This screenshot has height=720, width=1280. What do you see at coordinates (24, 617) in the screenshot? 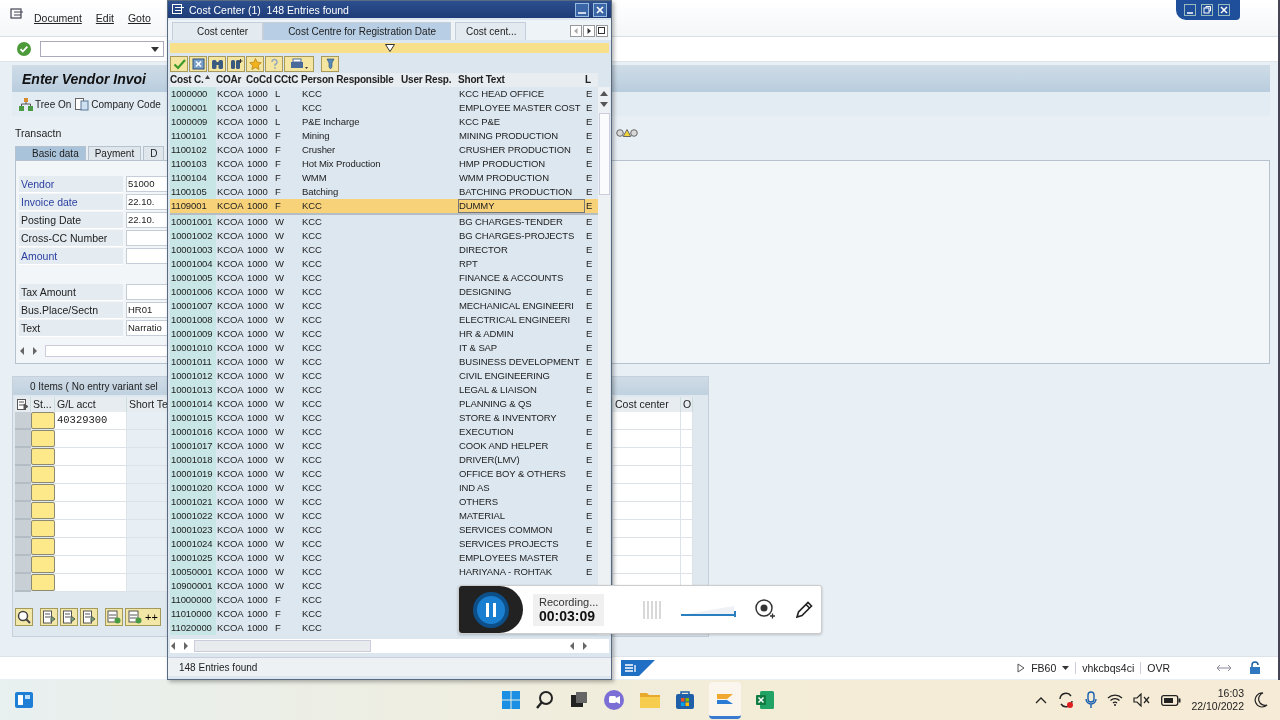
I see `search-button` at bounding box center [24, 617].